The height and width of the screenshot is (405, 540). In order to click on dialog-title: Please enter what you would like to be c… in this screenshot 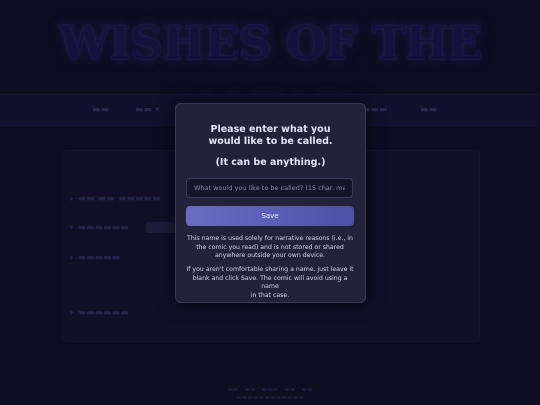, I will do `click(270, 136)`.